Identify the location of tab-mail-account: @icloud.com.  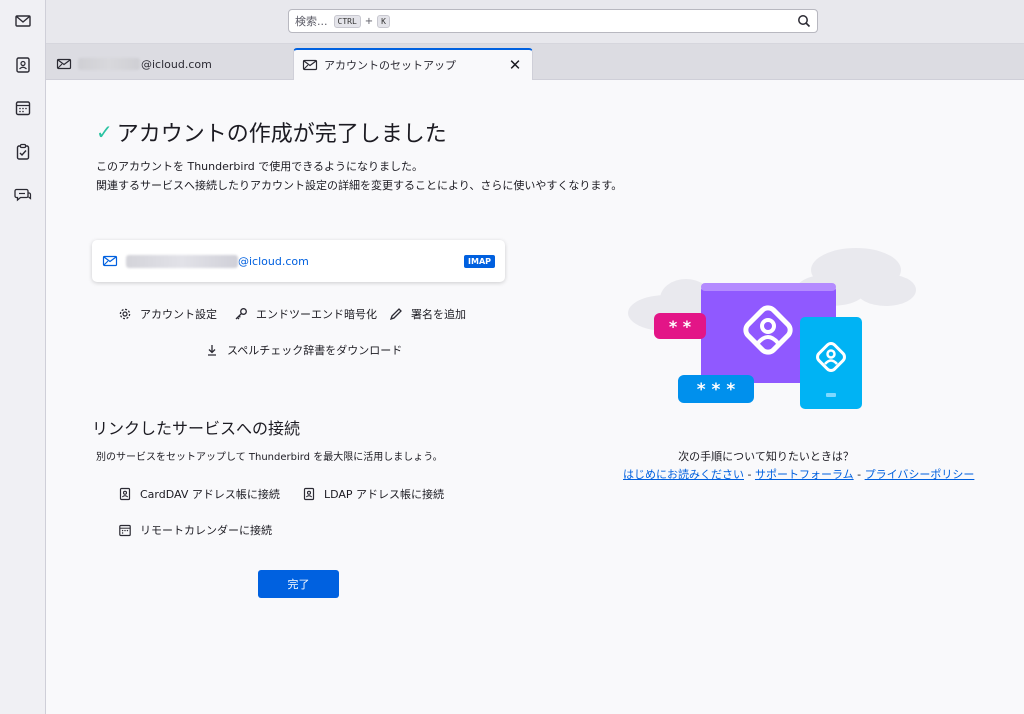
(172, 64).